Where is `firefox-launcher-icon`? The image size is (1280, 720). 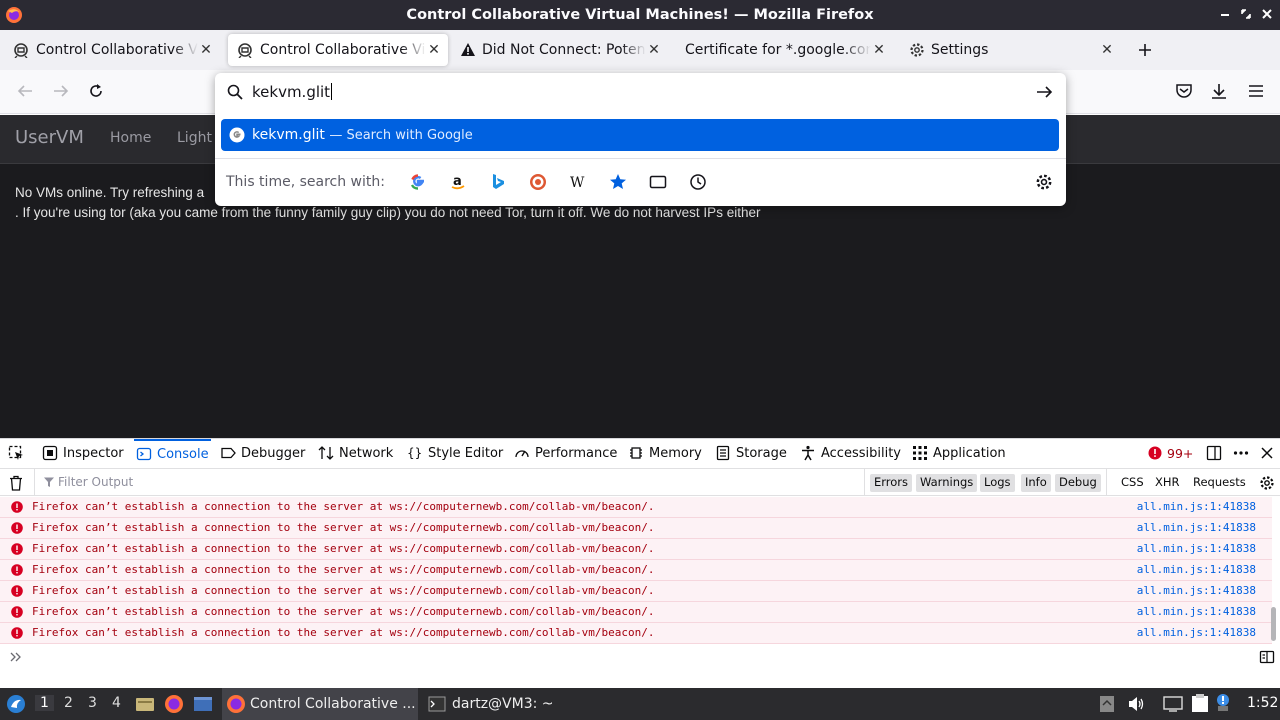
firefox-launcher-icon is located at coordinates (174, 704).